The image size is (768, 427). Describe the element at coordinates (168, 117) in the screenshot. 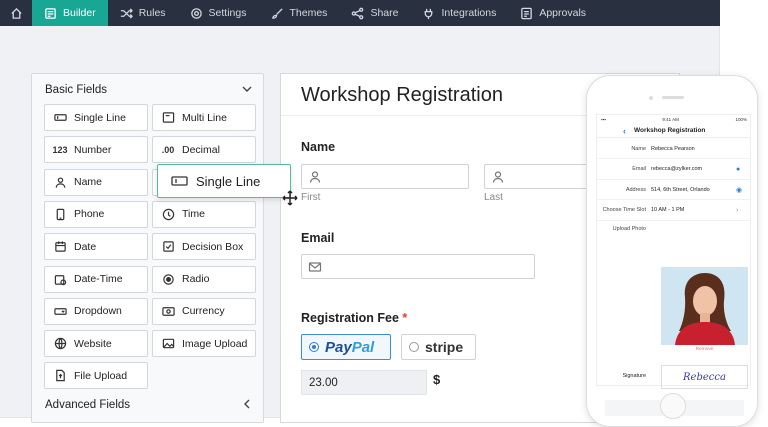

I see `multi-line-icon` at that location.